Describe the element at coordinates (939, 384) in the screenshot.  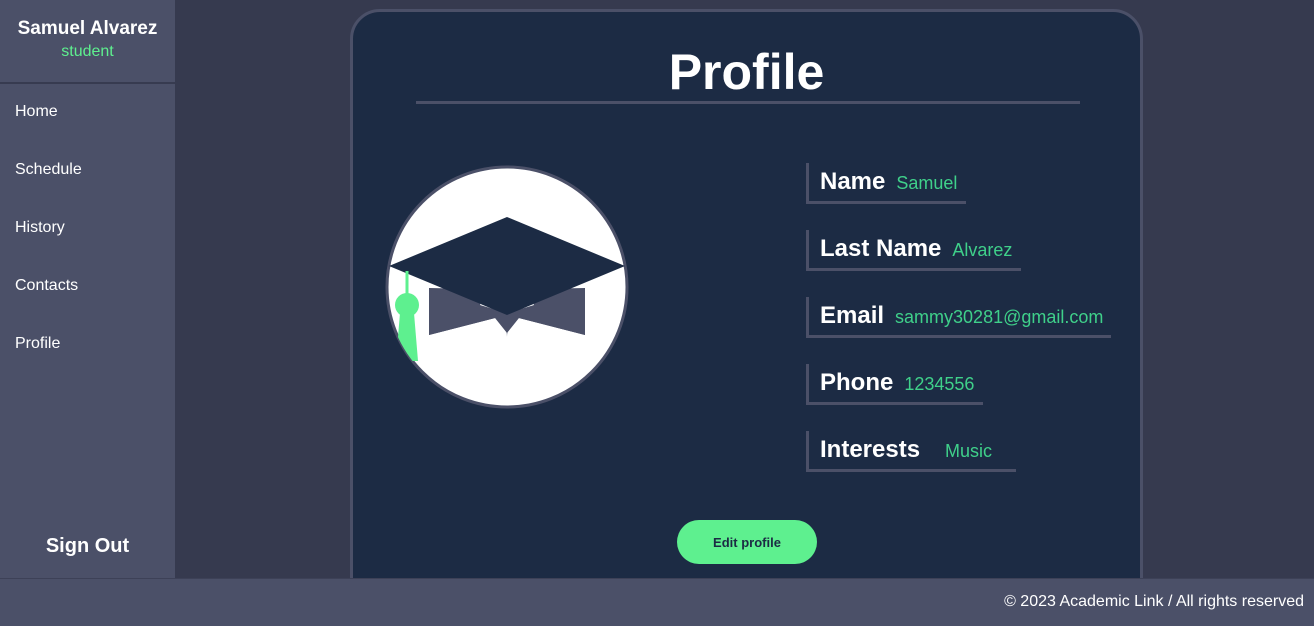
I see `field-value: 1234556` at that location.